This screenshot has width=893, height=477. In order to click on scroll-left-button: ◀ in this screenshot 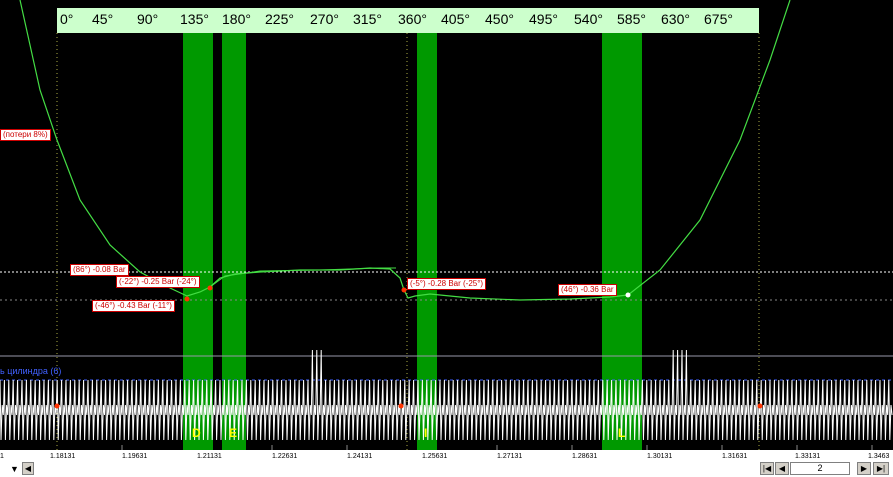, I will do `click(28, 468)`.